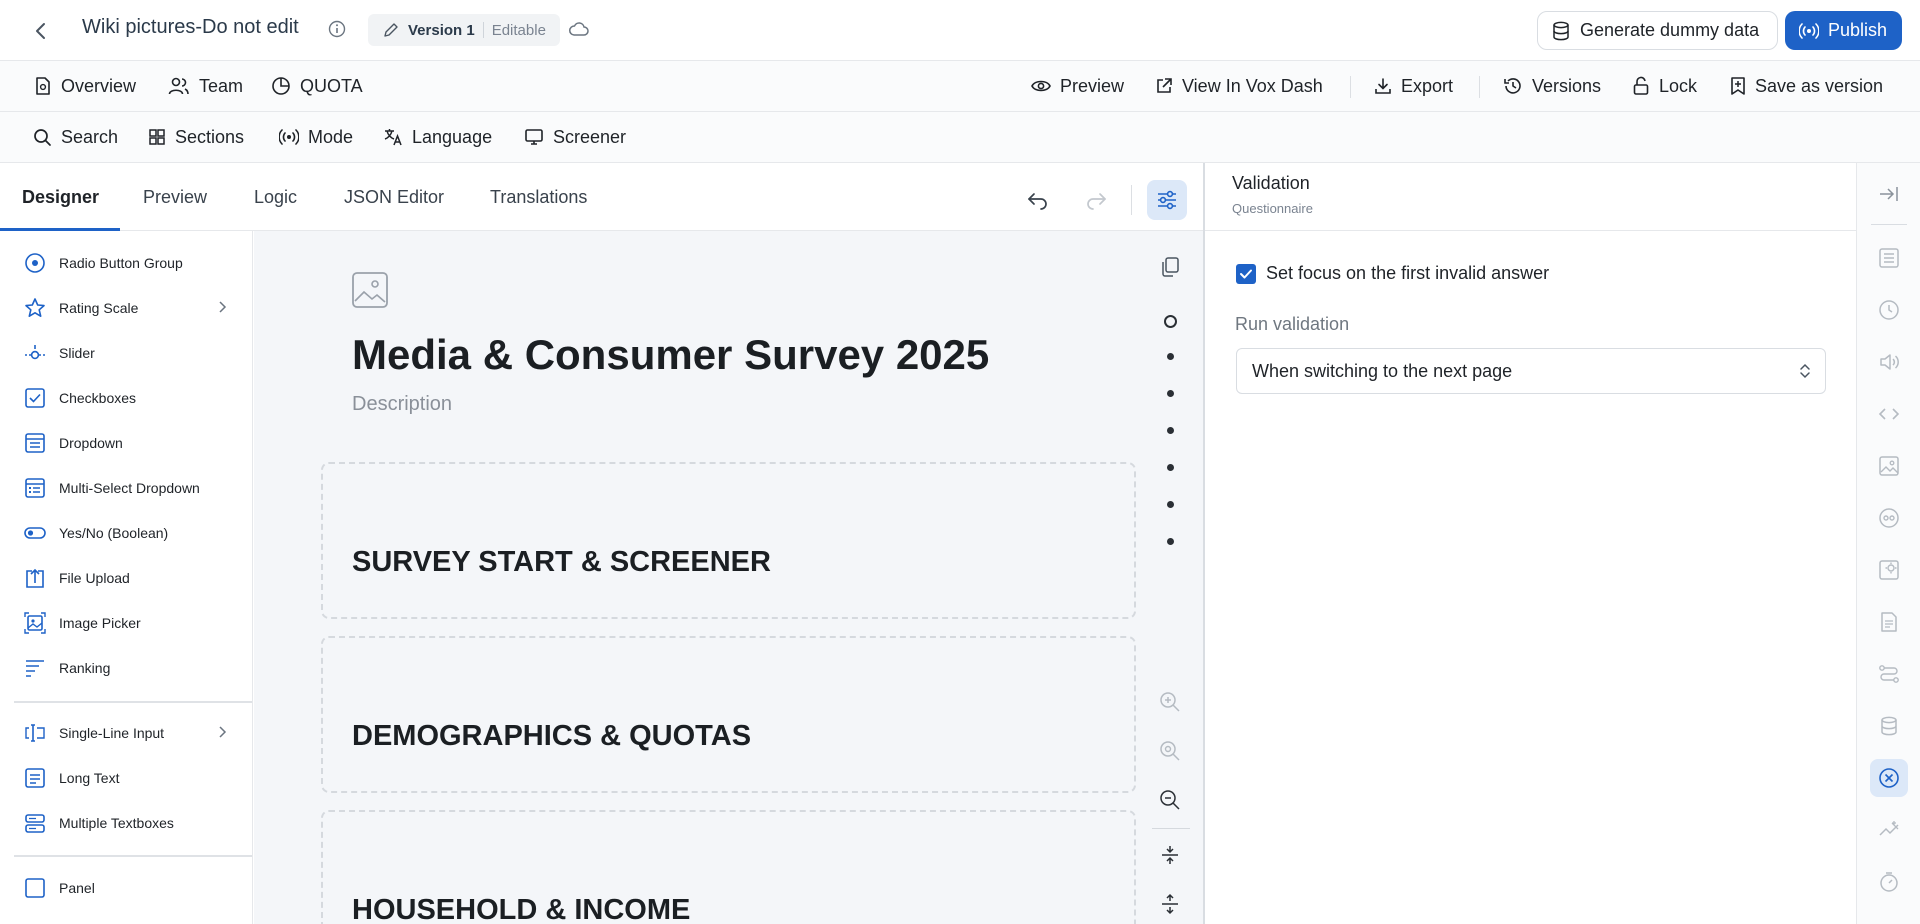  What do you see at coordinates (551, 736) in the screenshot?
I see `page-title: DEMOGRAPHICS & QUOTAS` at bounding box center [551, 736].